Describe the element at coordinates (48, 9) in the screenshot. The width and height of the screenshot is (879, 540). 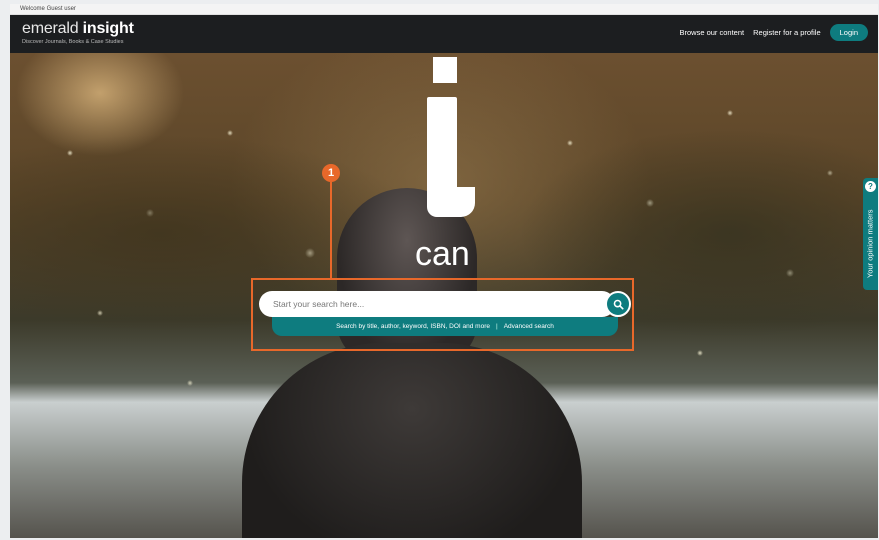
I see `welcome-text: Welcome Guest user` at that location.